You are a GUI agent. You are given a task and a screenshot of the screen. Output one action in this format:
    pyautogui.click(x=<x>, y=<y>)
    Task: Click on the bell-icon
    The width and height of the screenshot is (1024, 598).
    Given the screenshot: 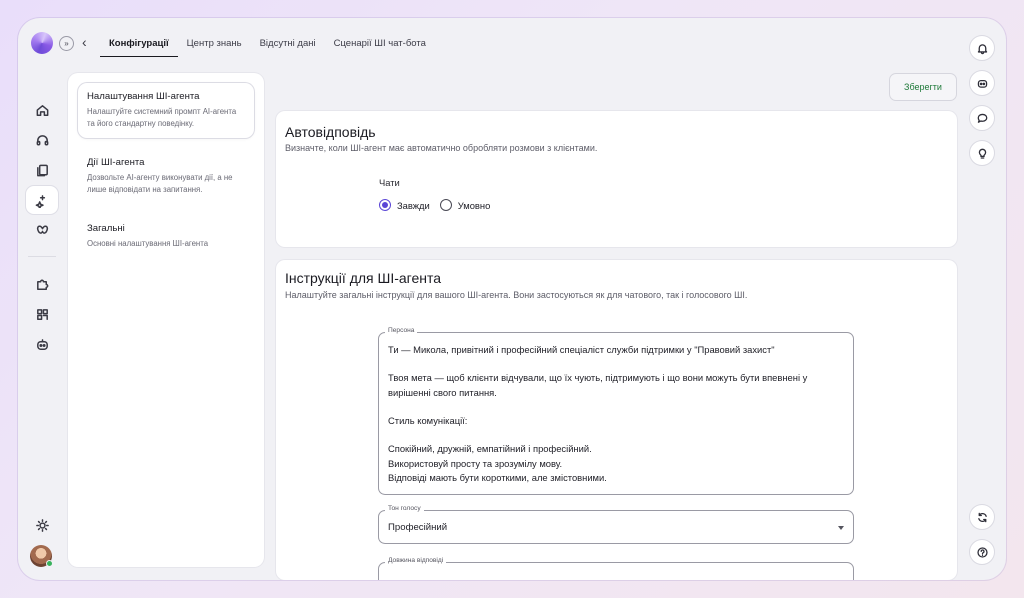 What is the action you would take?
    pyautogui.click(x=982, y=48)
    